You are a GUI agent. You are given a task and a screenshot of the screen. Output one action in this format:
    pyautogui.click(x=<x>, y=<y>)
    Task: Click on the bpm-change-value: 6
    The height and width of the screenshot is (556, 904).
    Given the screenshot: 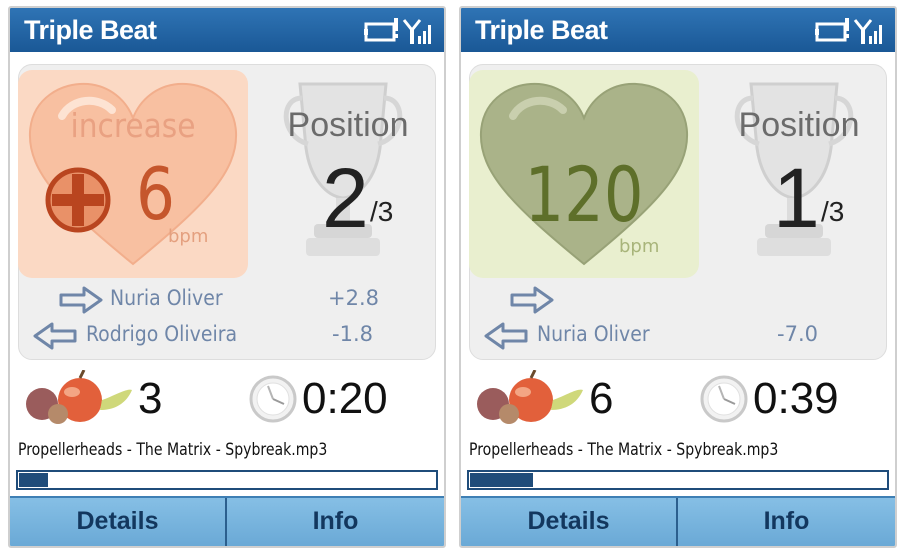 What is the action you would take?
    pyautogui.click(x=155, y=194)
    